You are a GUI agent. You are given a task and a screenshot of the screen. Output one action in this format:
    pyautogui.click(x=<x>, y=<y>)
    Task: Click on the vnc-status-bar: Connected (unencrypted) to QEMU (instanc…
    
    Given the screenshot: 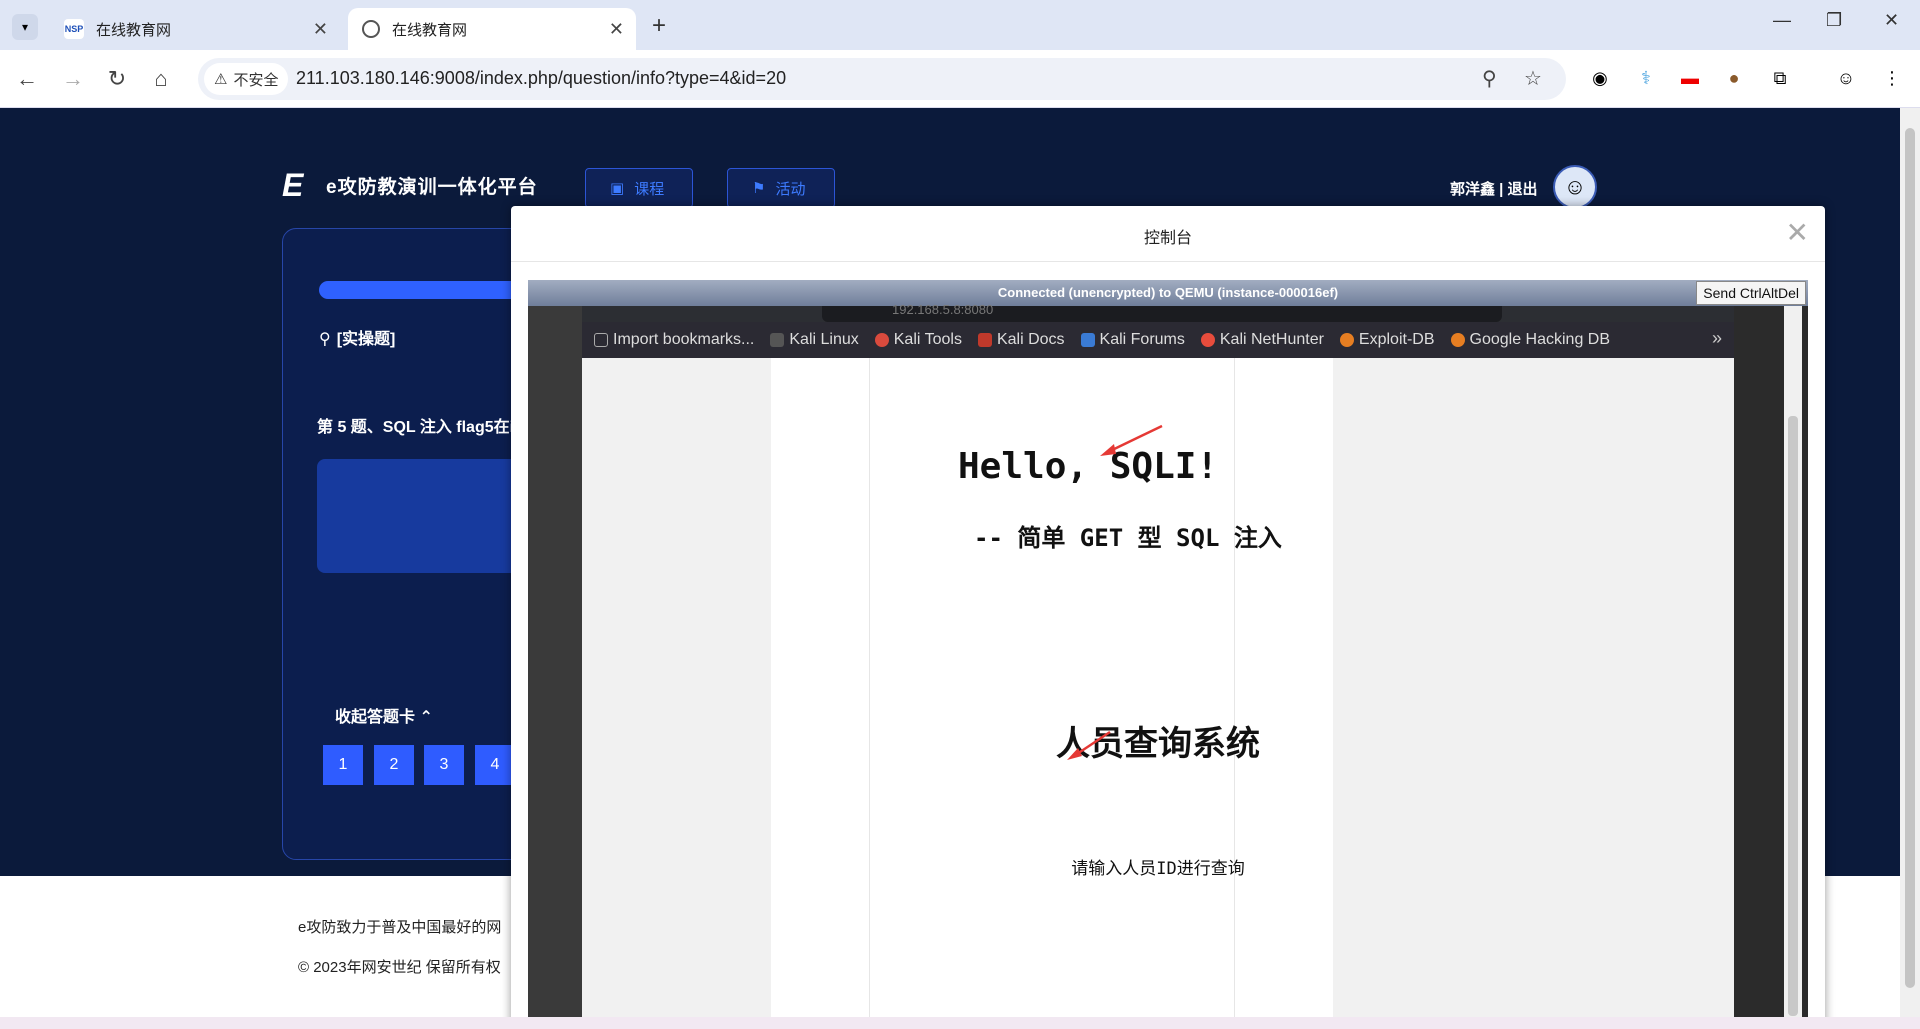 What is the action you would take?
    pyautogui.click(x=1168, y=293)
    